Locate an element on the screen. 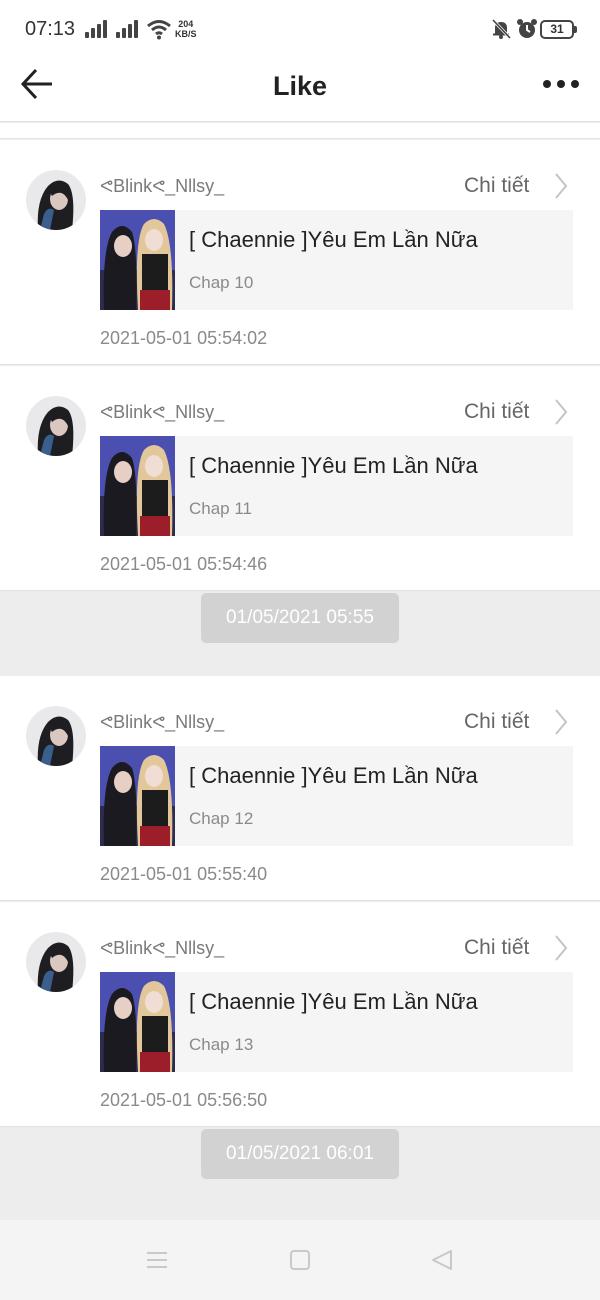 The width and height of the screenshot is (600, 1300). timestamp: 2021-05-01 05:54:02 is located at coordinates (184, 338).